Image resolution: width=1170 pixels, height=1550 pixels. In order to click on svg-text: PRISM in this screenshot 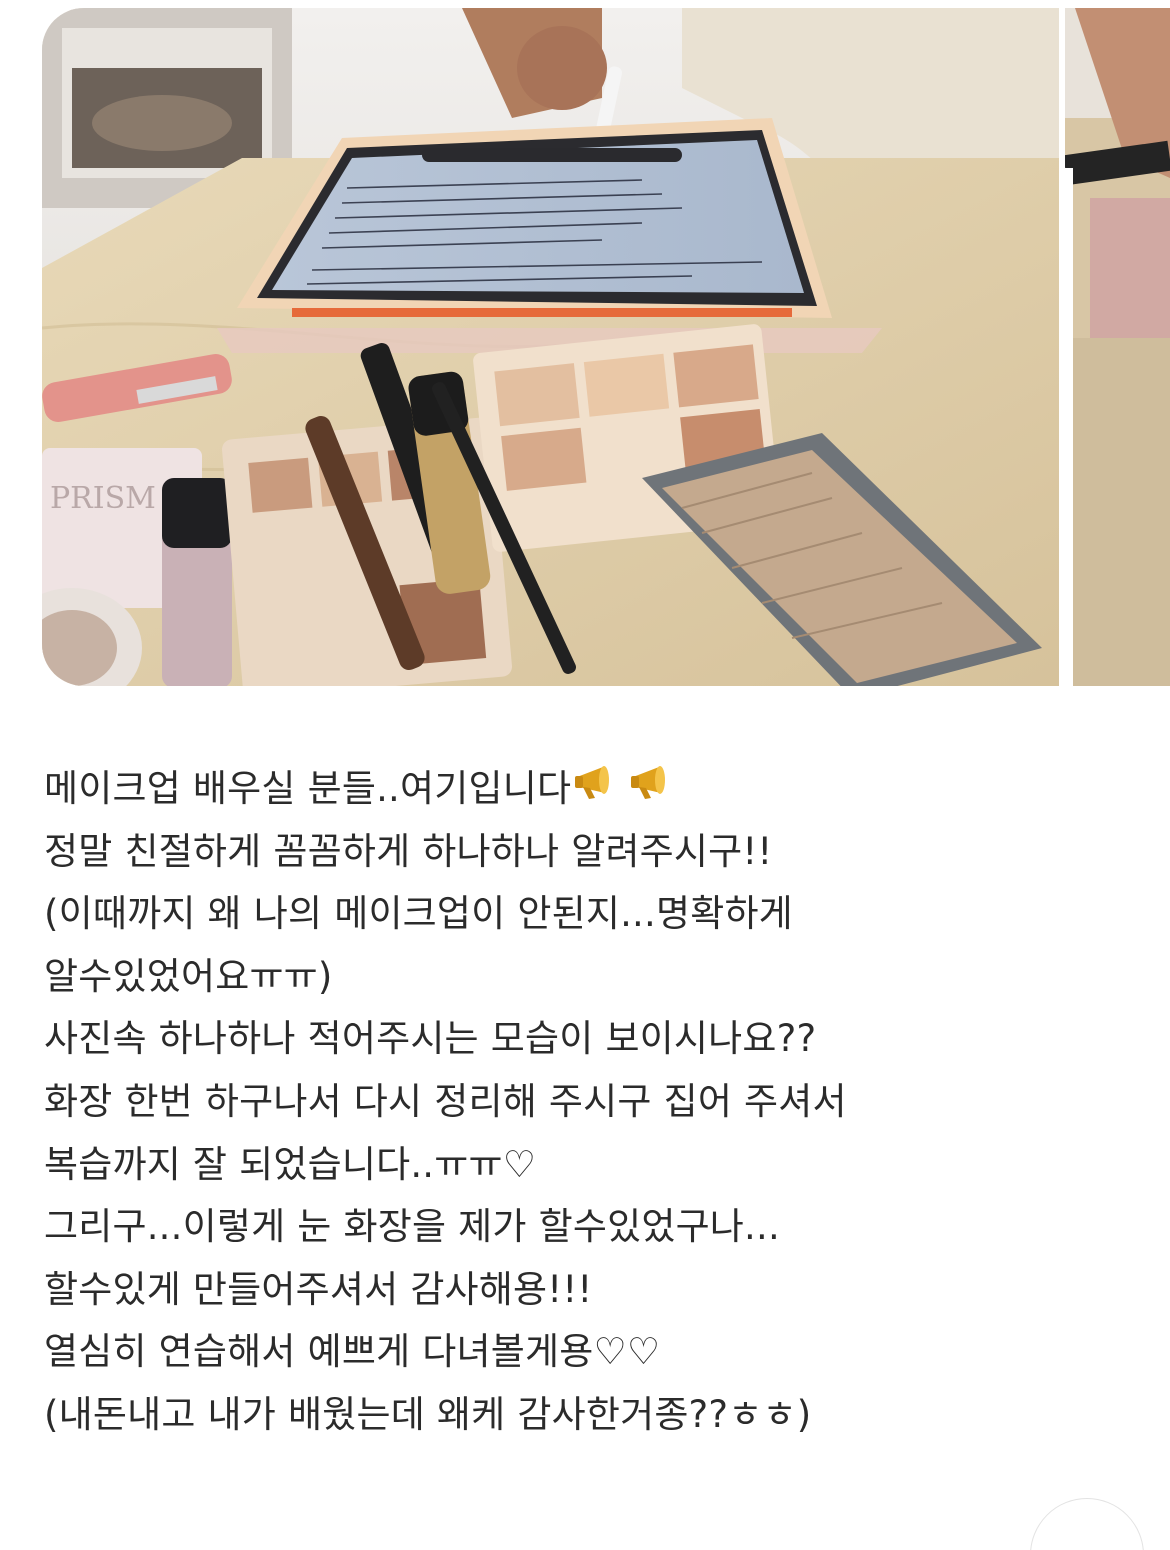, I will do `click(103, 498)`.